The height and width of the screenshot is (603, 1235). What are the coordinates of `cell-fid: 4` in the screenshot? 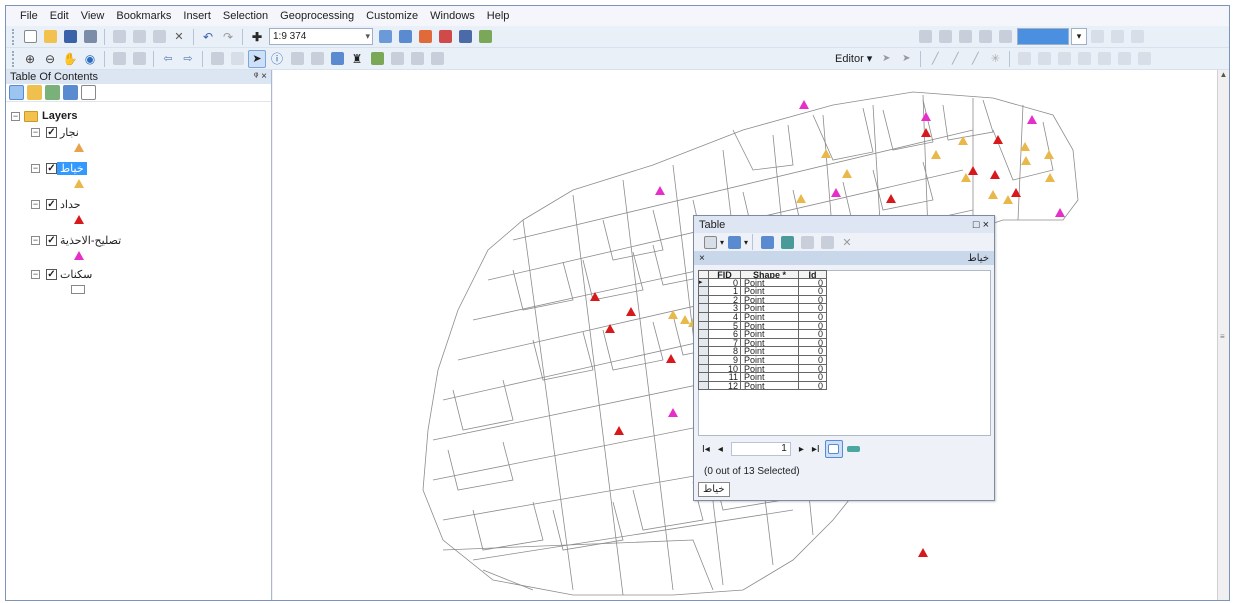 It's located at (725, 317).